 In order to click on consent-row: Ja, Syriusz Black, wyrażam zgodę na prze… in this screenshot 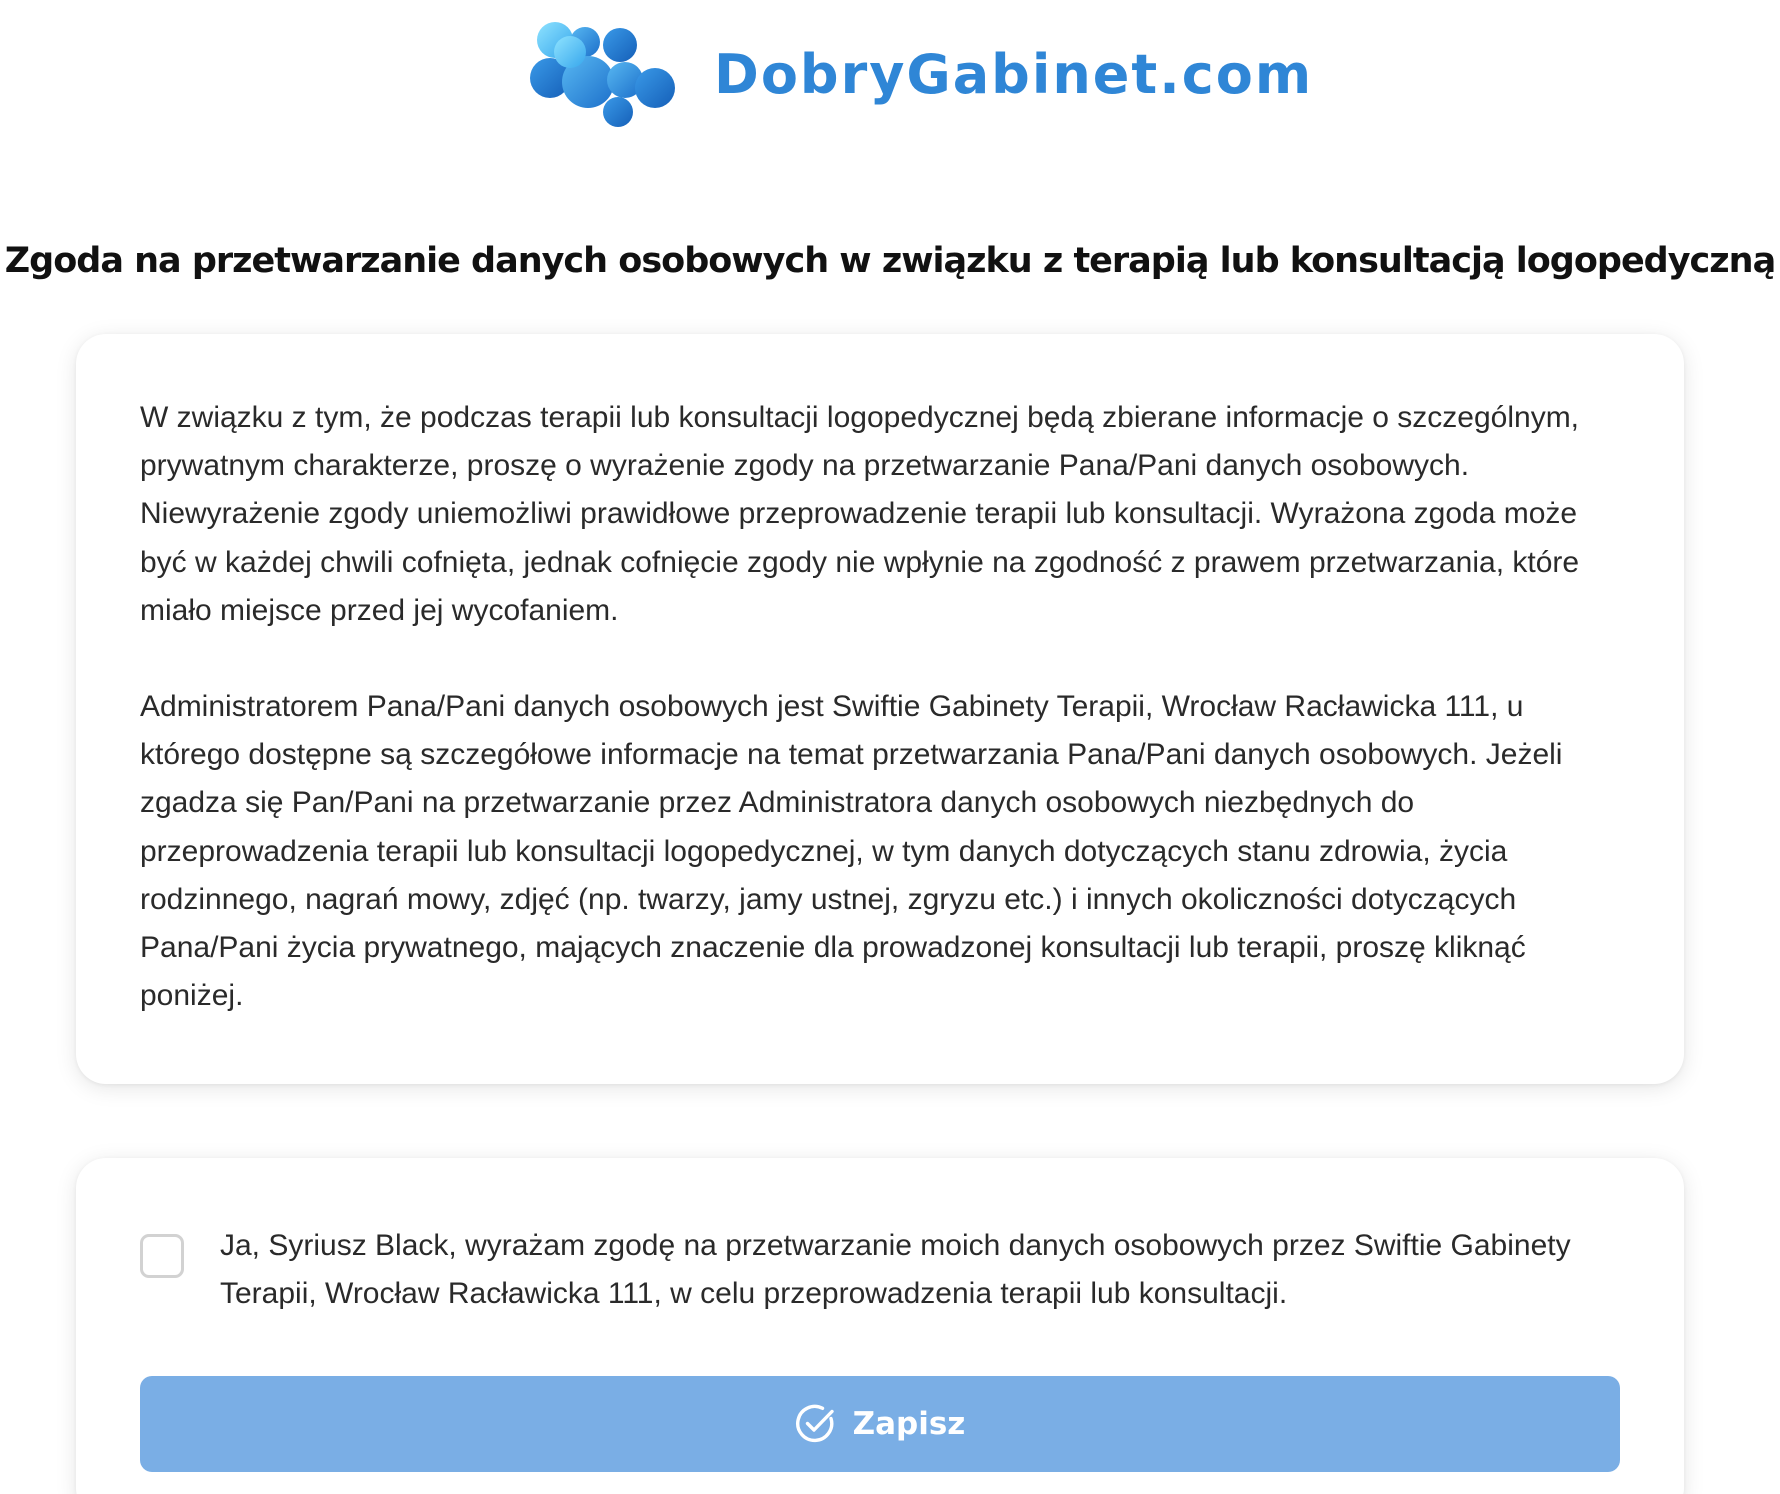, I will do `click(880, 1270)`.